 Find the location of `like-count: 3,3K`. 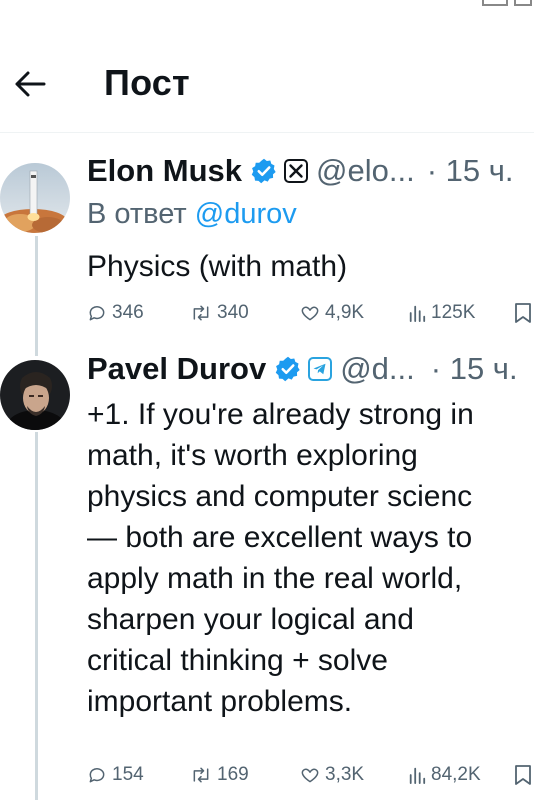

like-count: 3,3K is located at coordinates (345, 774).